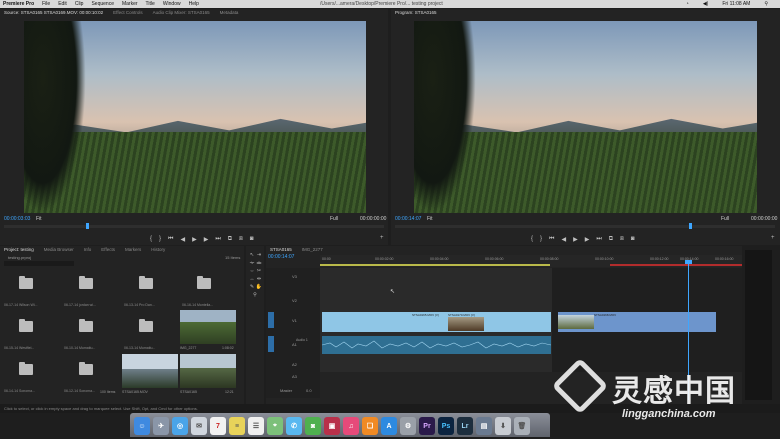 The image size is (780, 439). I want to click on downloads-icon: ⬇, so click(503, 426).